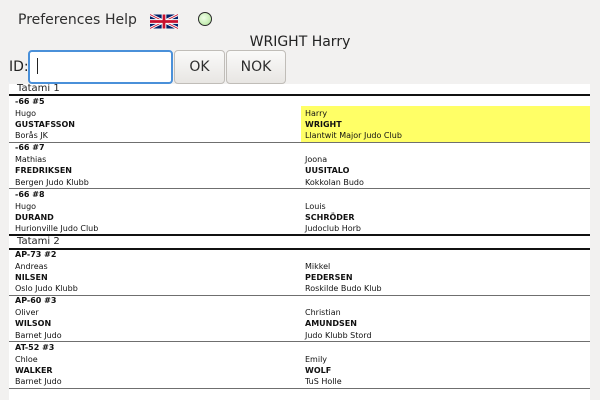 The height and width of the screenshot is (400, 600). Describe the element at coordinates (338, 335) in the screenshot. I see `right-club: Judo Klubb Stord` at that location.